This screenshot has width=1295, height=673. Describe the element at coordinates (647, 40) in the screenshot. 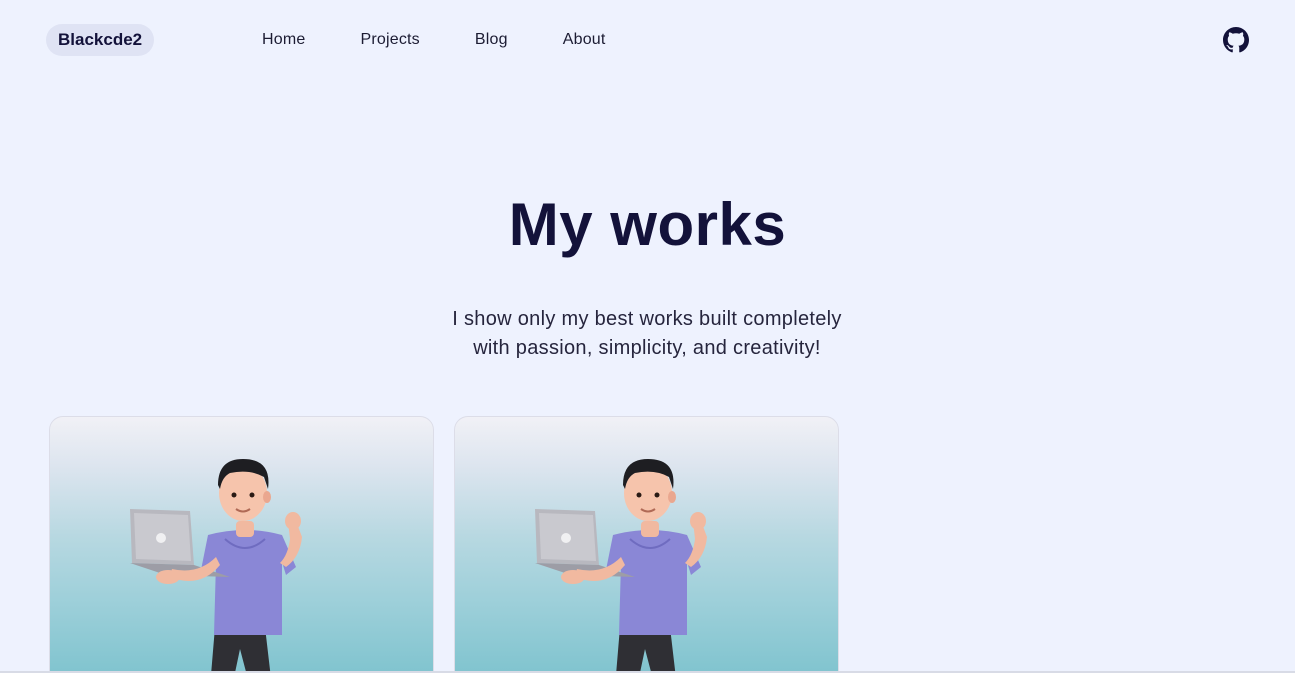

I see `navbar: Blackcde2 Home Projects Blog About` at that location.